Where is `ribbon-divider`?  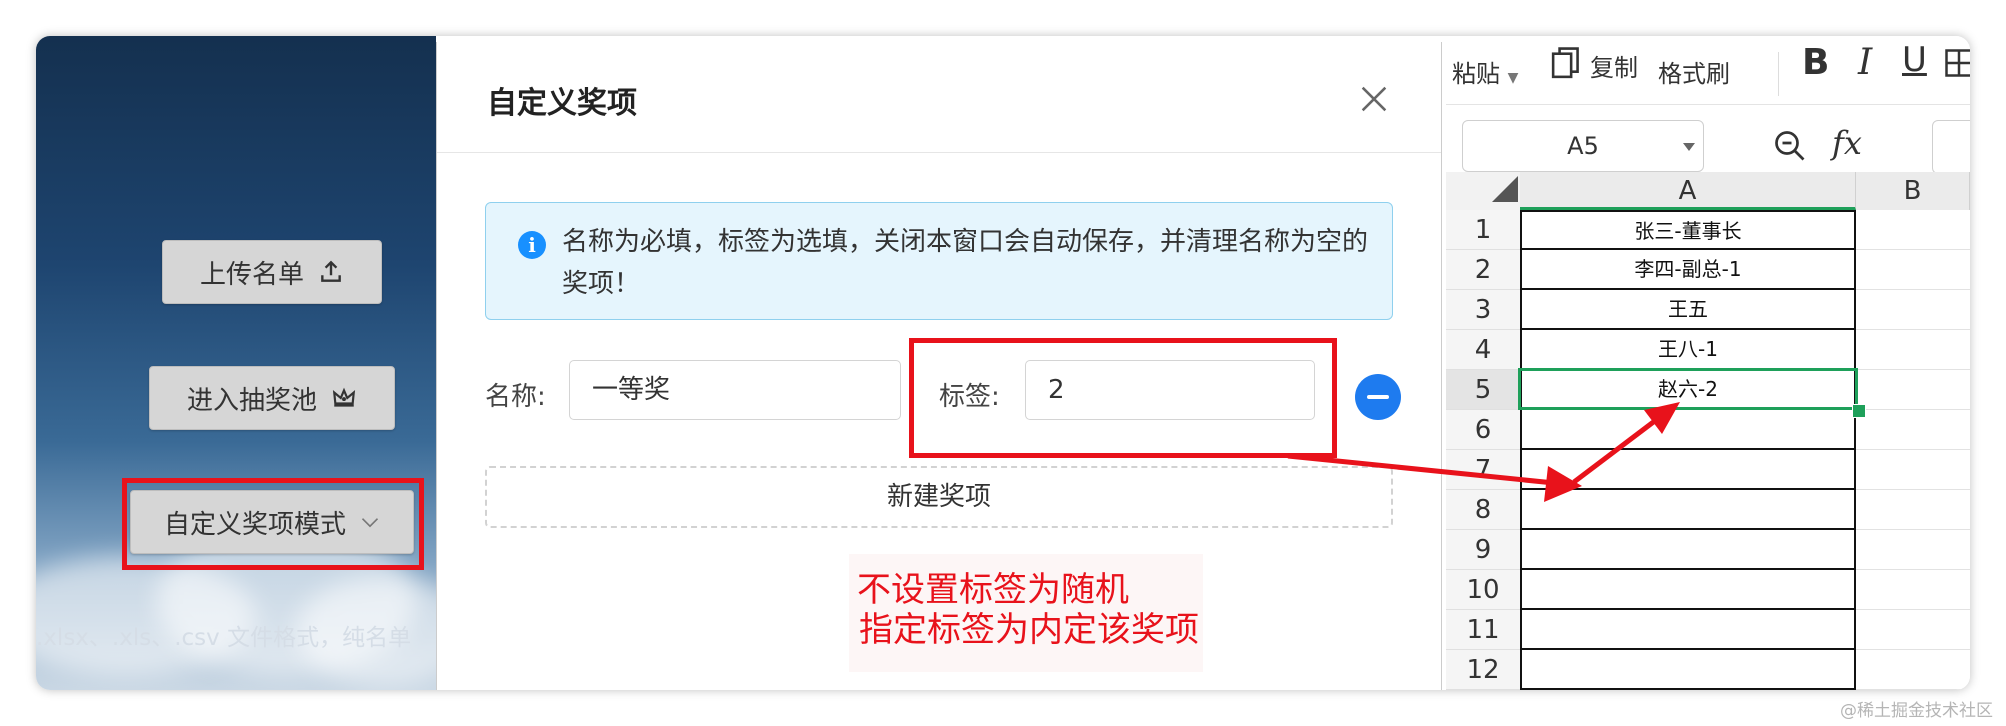 ribbon-divider is located at coordinates (1708, 104).